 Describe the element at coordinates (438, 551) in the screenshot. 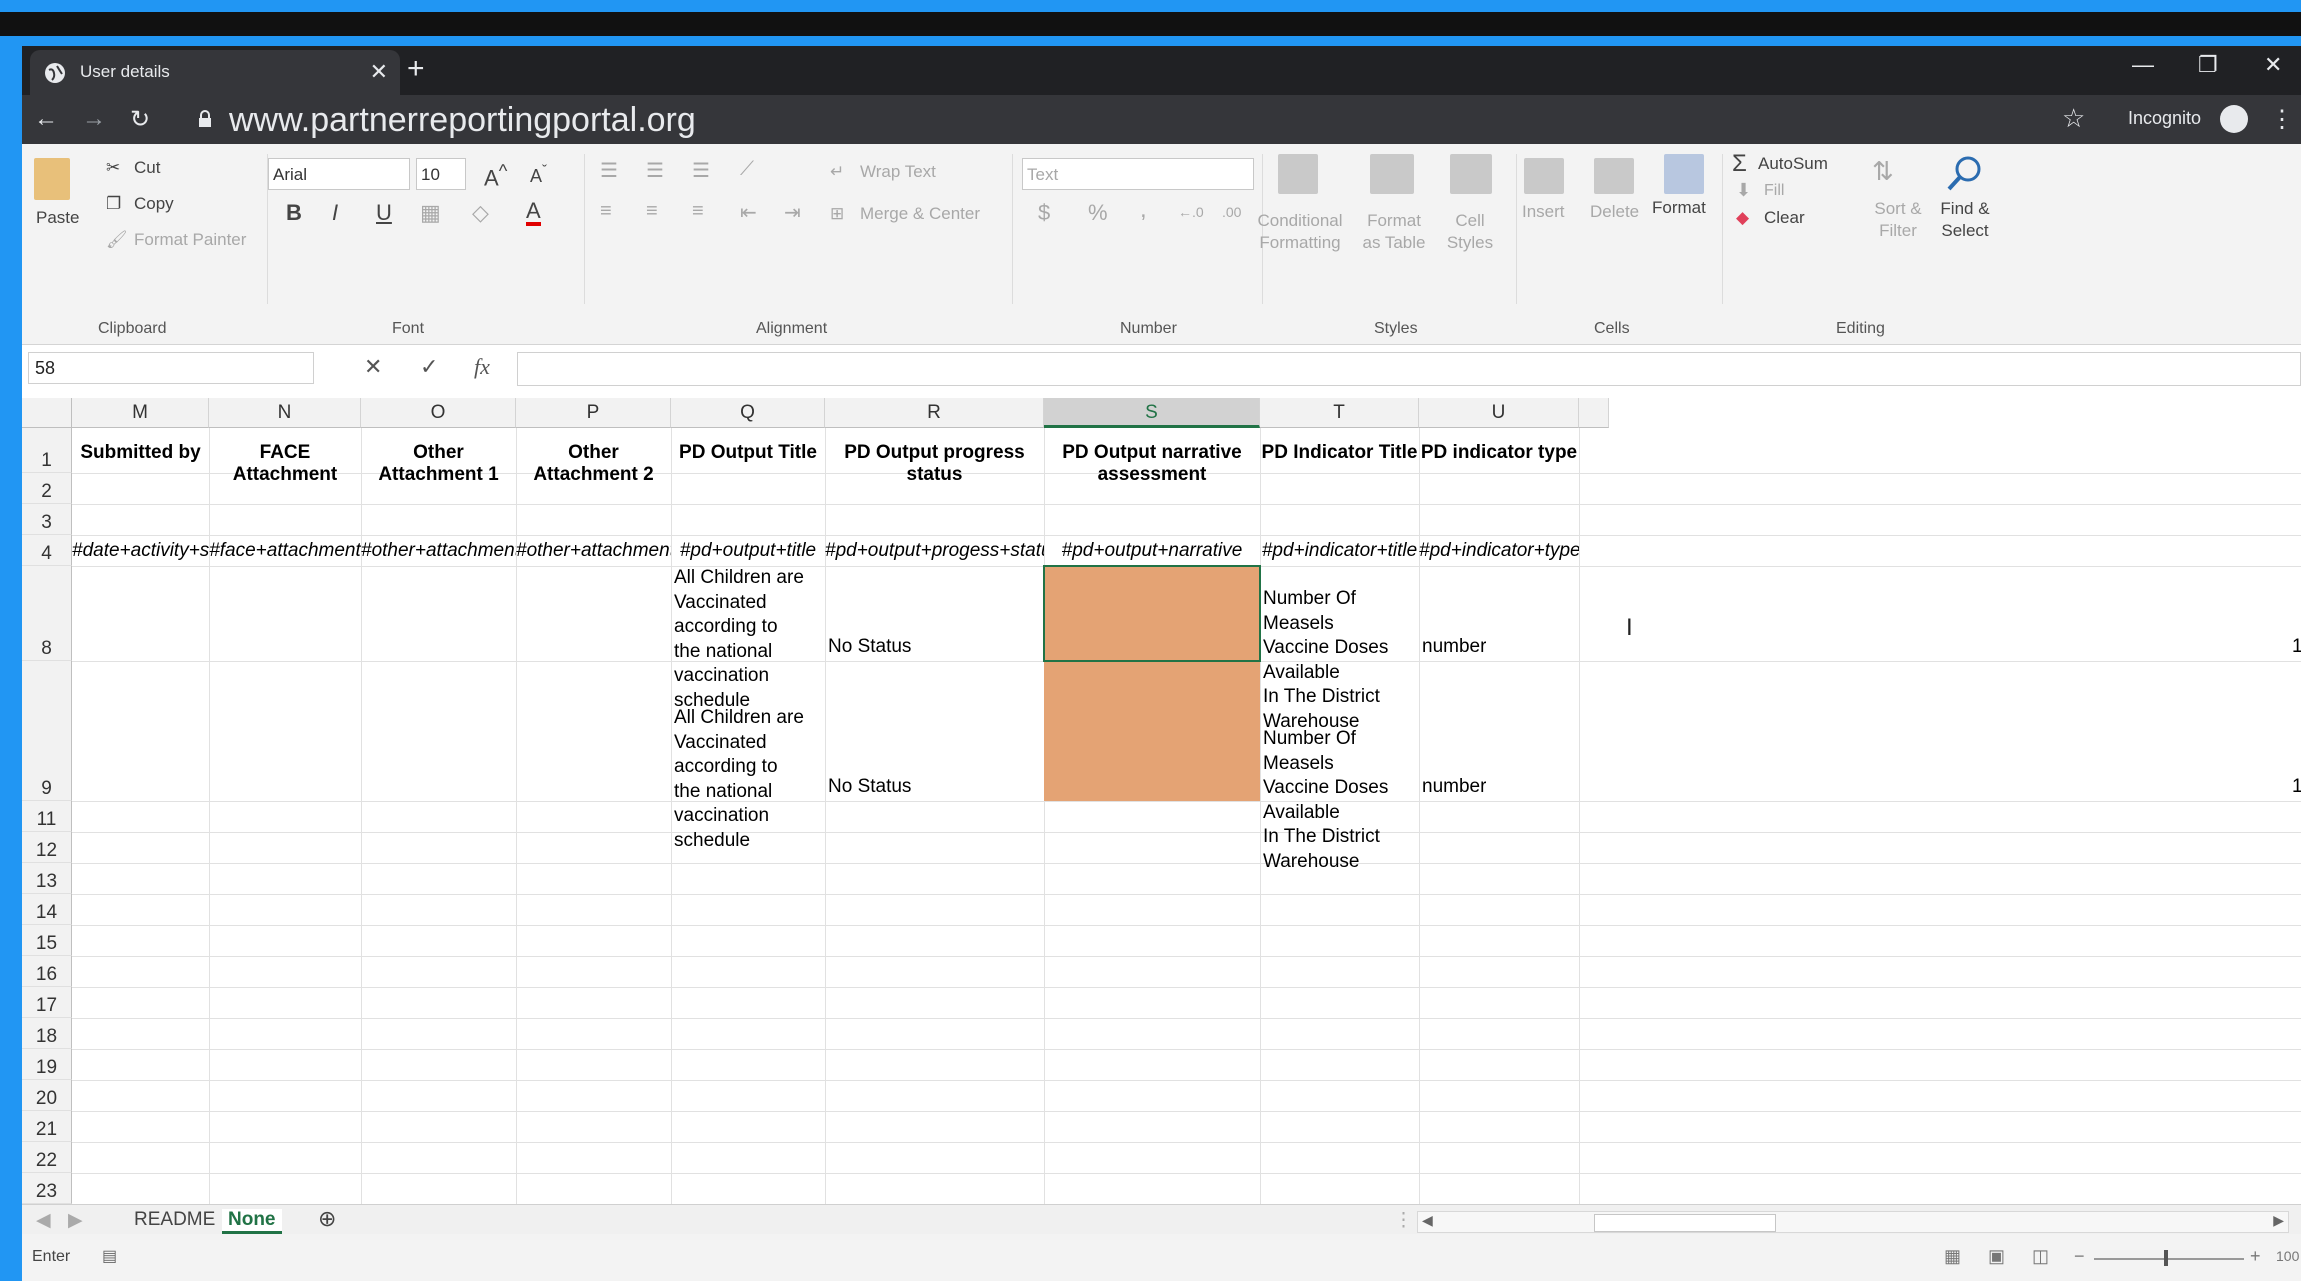

I see `hxl-tag-cell: #other+attachment+1` at that location.